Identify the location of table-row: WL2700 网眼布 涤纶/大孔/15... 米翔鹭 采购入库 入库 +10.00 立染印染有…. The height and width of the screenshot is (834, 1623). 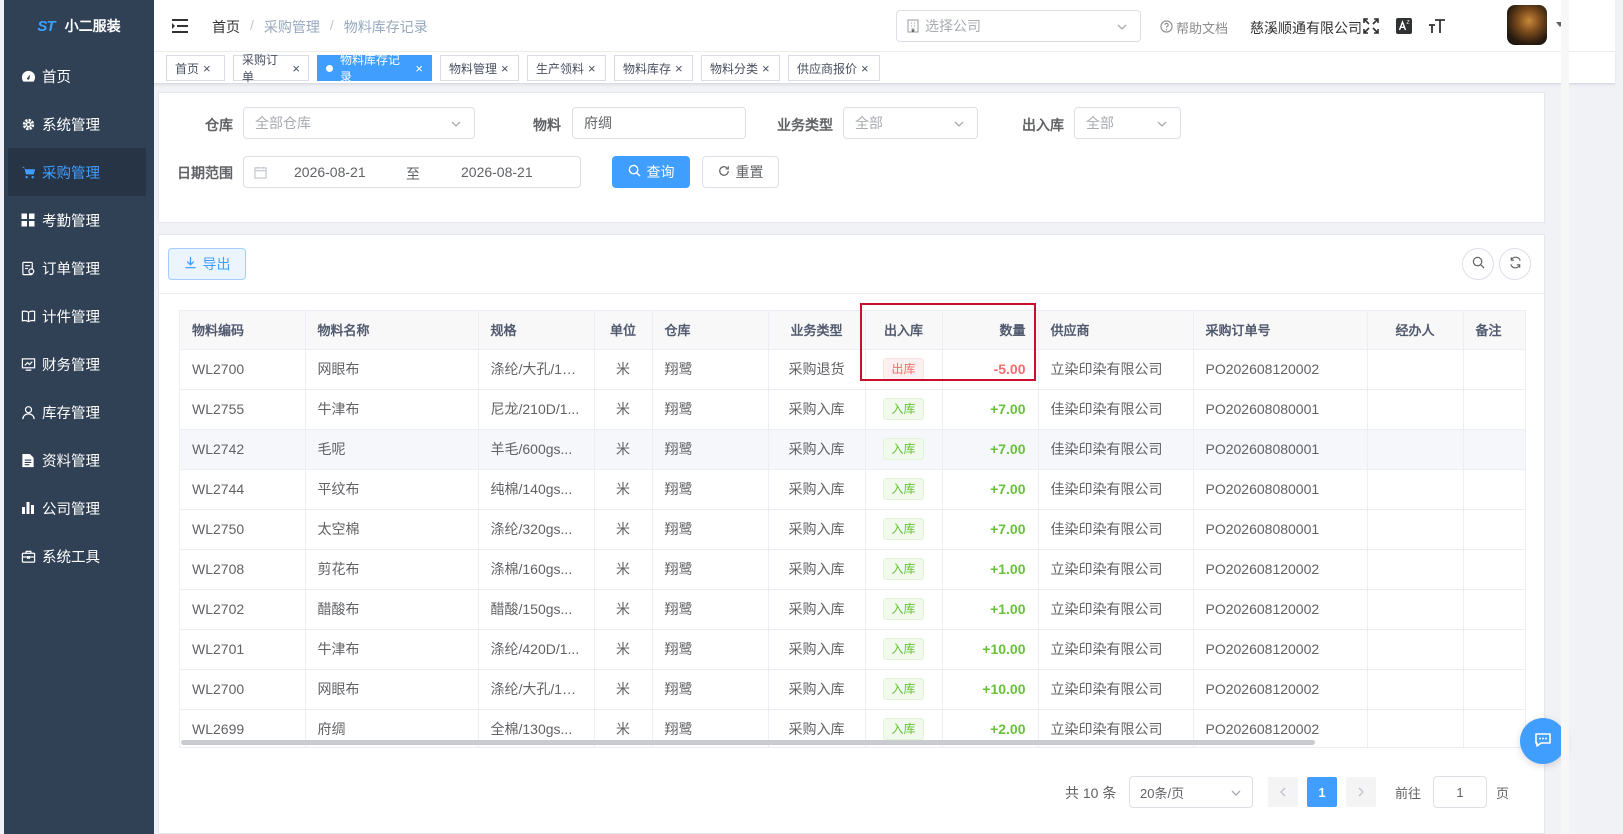
(852, 689).